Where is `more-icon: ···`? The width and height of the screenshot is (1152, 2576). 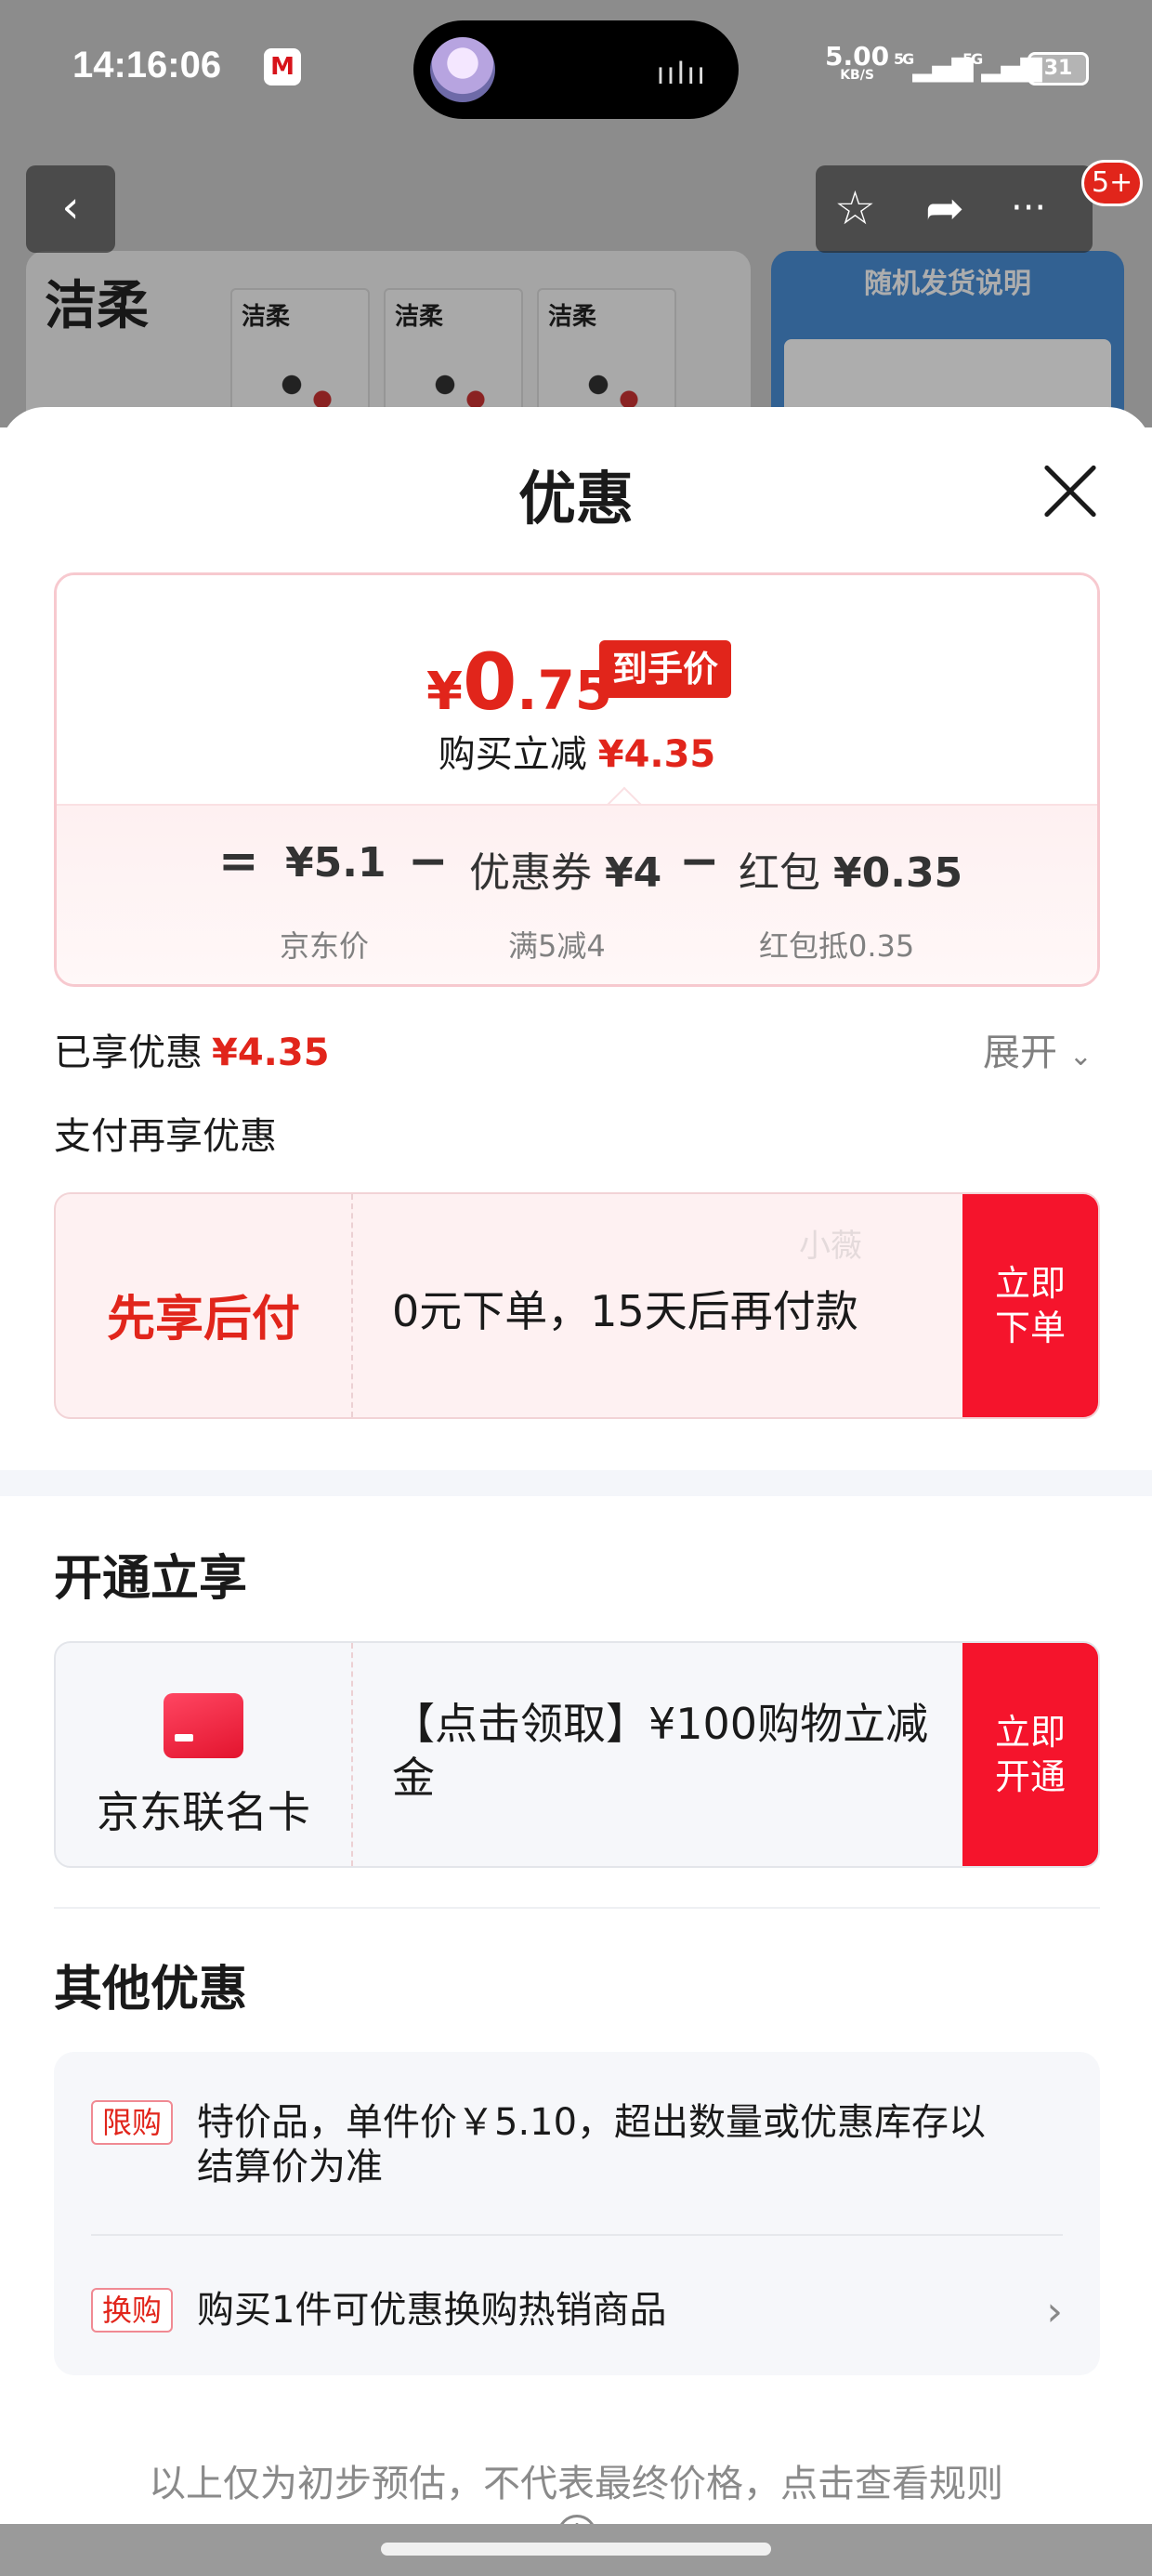
more-icon: ··· is located at coordinates (1028, 208).